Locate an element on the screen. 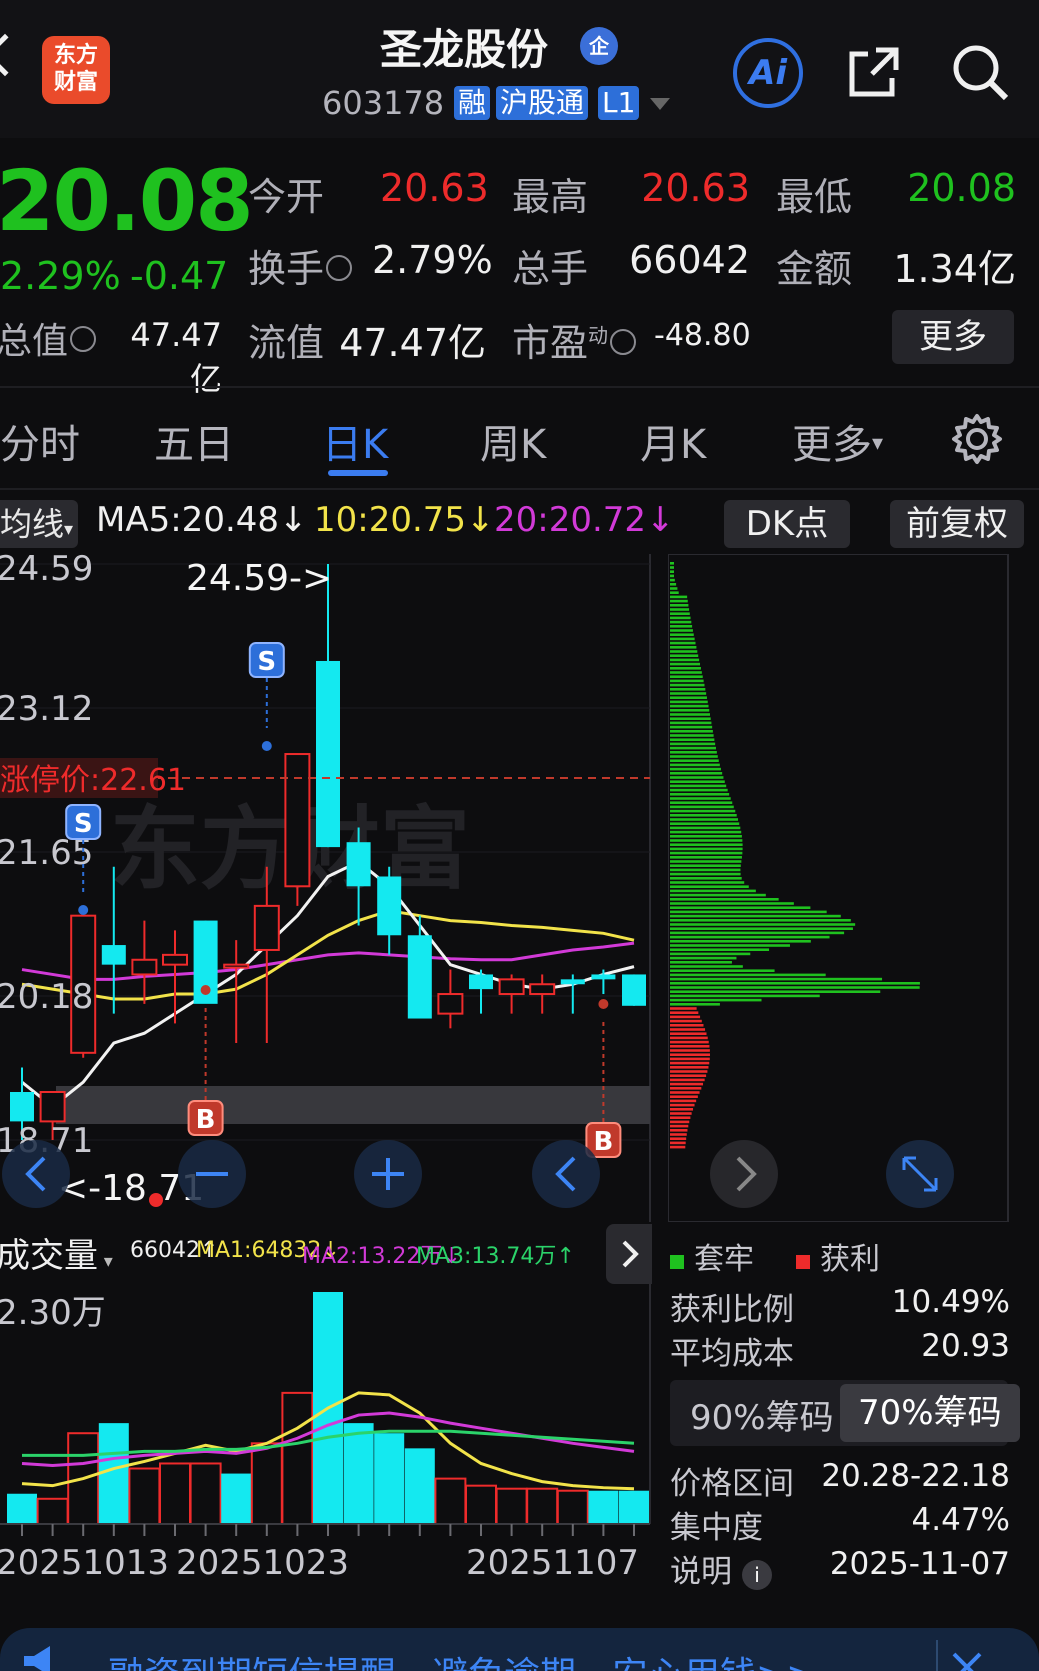  nav-back-button is located at coordinates (36, 1174).